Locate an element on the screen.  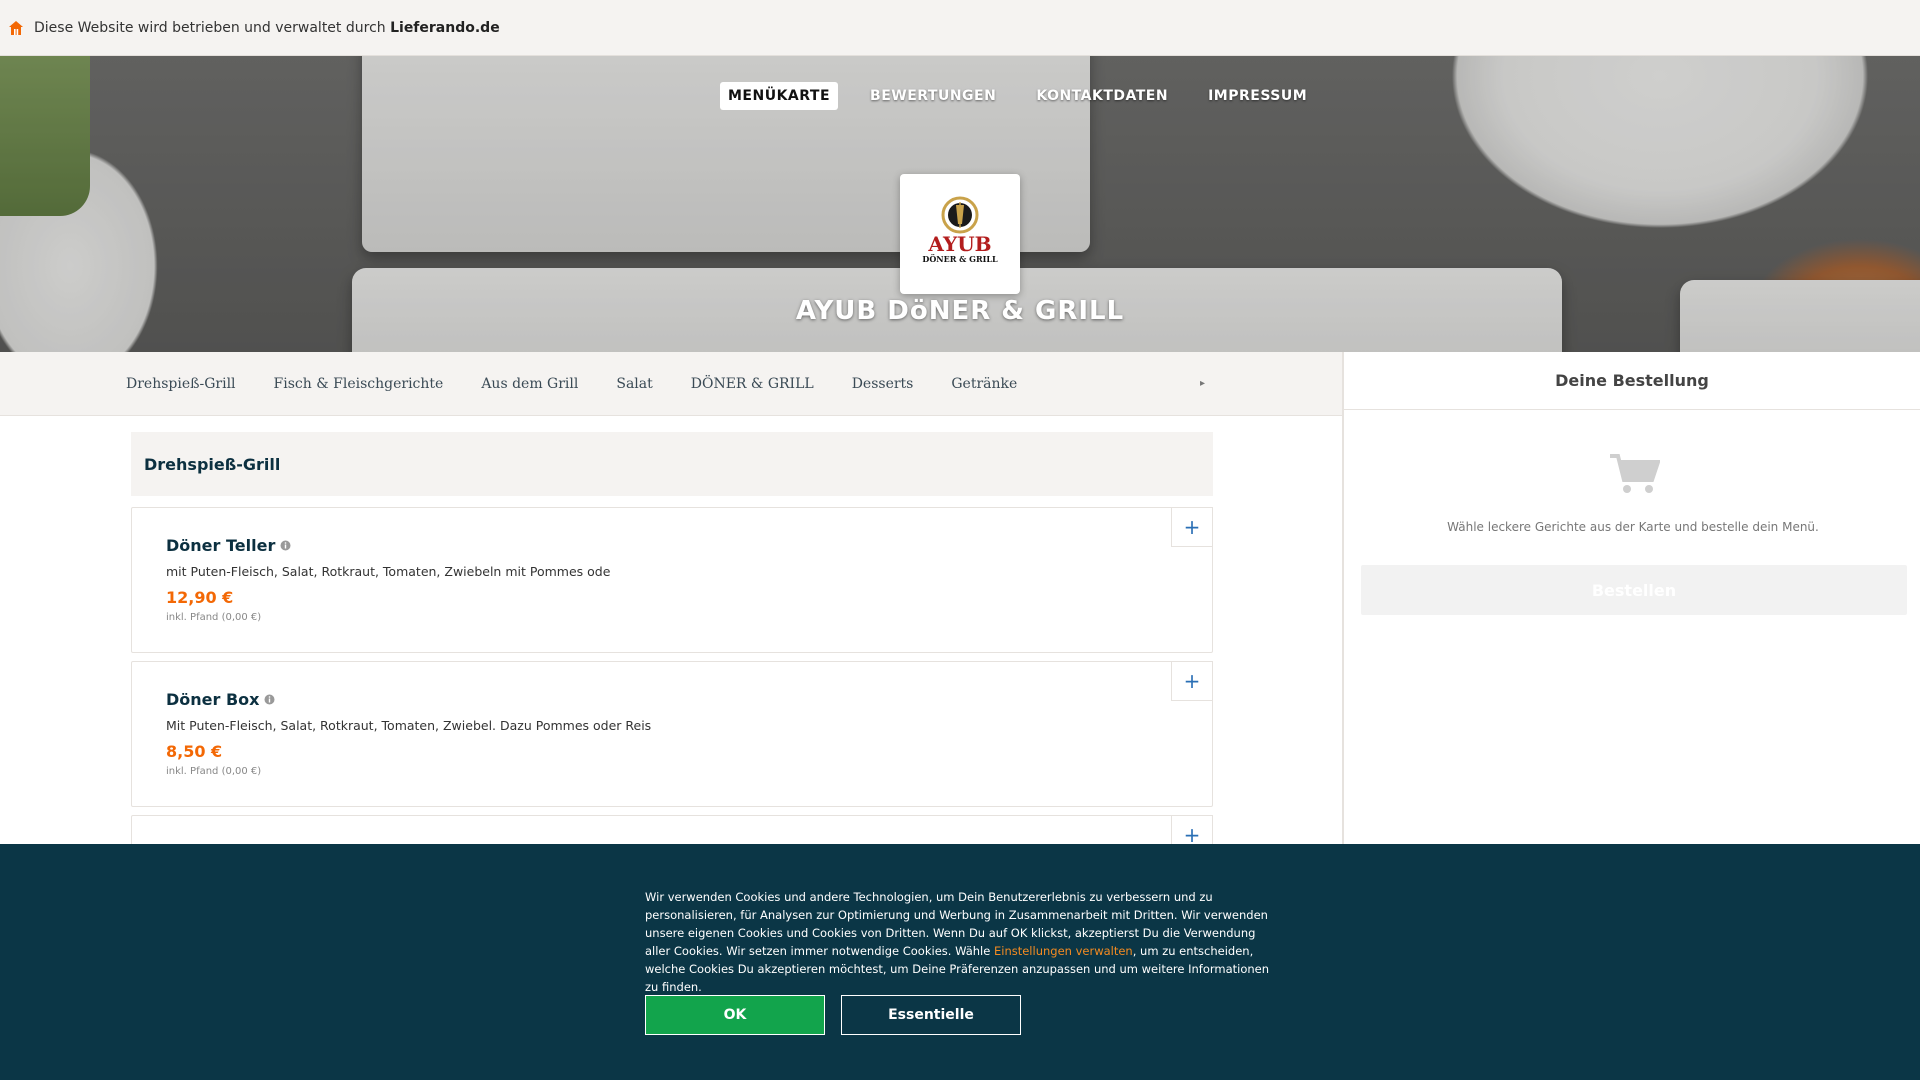
item-name: Döner Box is located at coordinates (213, 699).